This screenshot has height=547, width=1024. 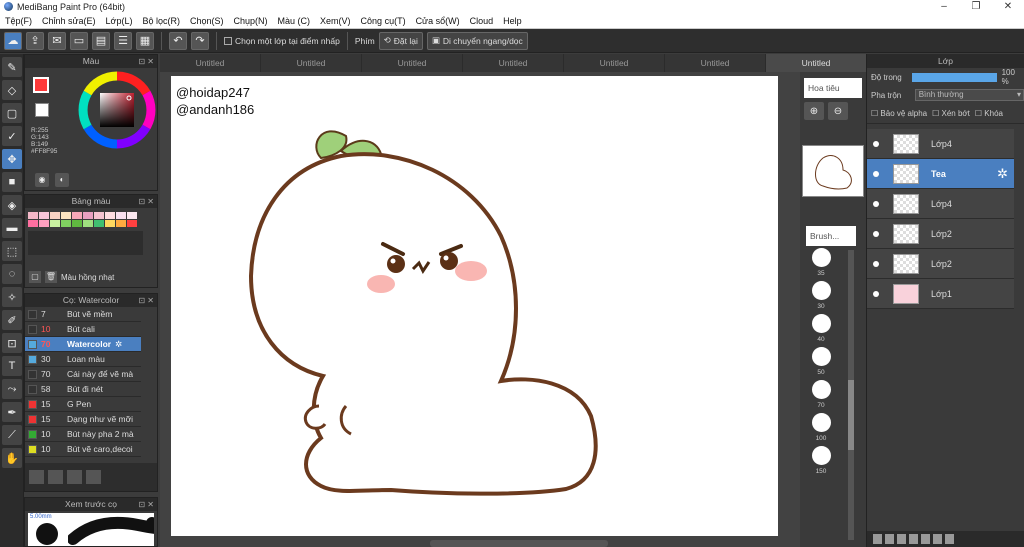 I want to click on minimize-button: –, so click(x=944, y=6).